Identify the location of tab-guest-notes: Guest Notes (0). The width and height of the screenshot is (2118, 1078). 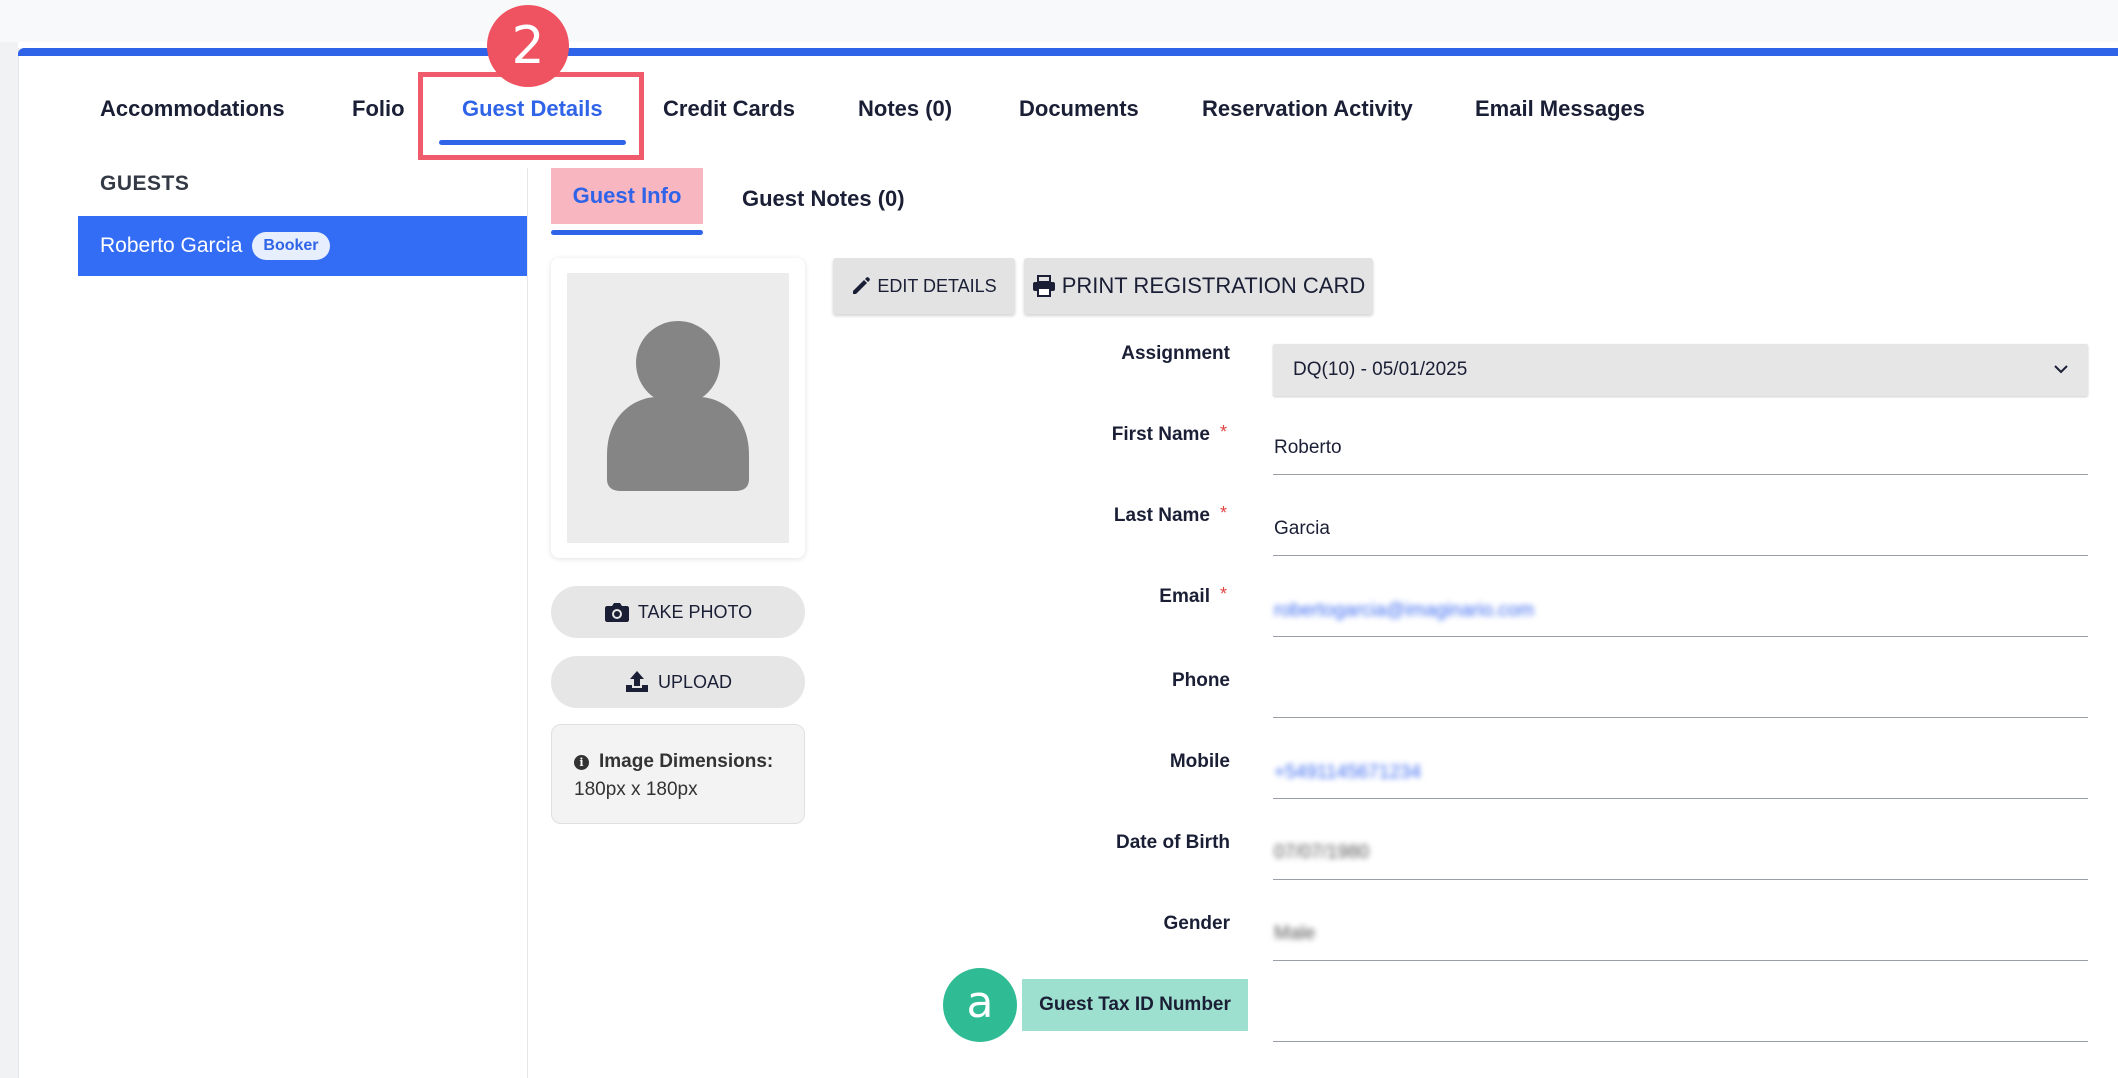
(823, 199).